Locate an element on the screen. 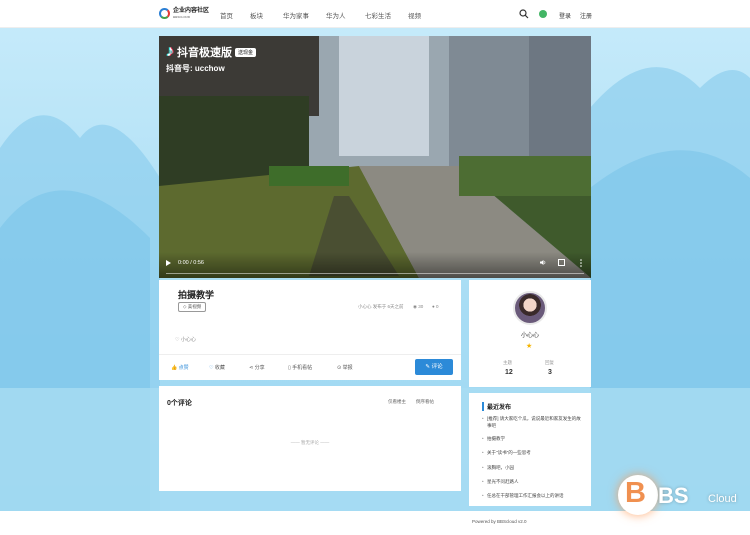  recent-post-item: 任总在干部管理工作汇报会以上的讲话 is located at coordinates (532, 495).